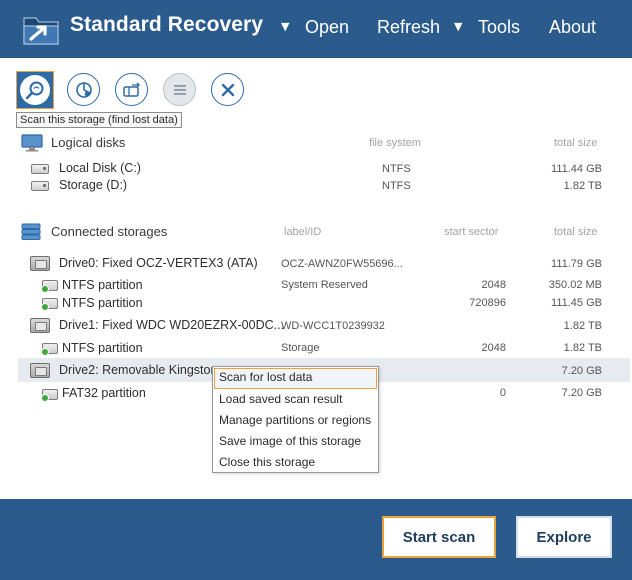 This screenshot has height=580, width=632. Describe the element at coordinates (458, 26) in the screenshot. I see `tools-dropdown-icon: ▼` at that location.